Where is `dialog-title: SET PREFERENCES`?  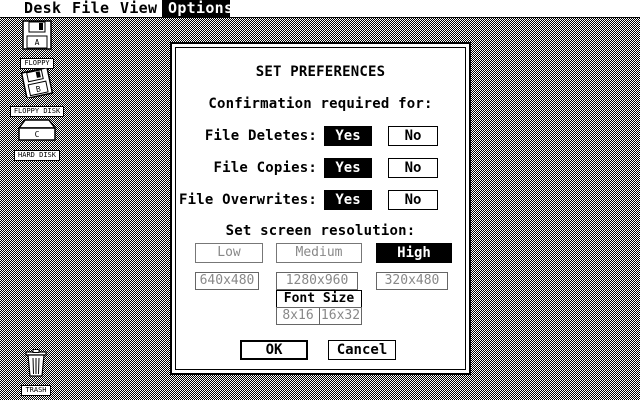
dialog-title: SET PREFERENCES is located at coordinates (320, 72).